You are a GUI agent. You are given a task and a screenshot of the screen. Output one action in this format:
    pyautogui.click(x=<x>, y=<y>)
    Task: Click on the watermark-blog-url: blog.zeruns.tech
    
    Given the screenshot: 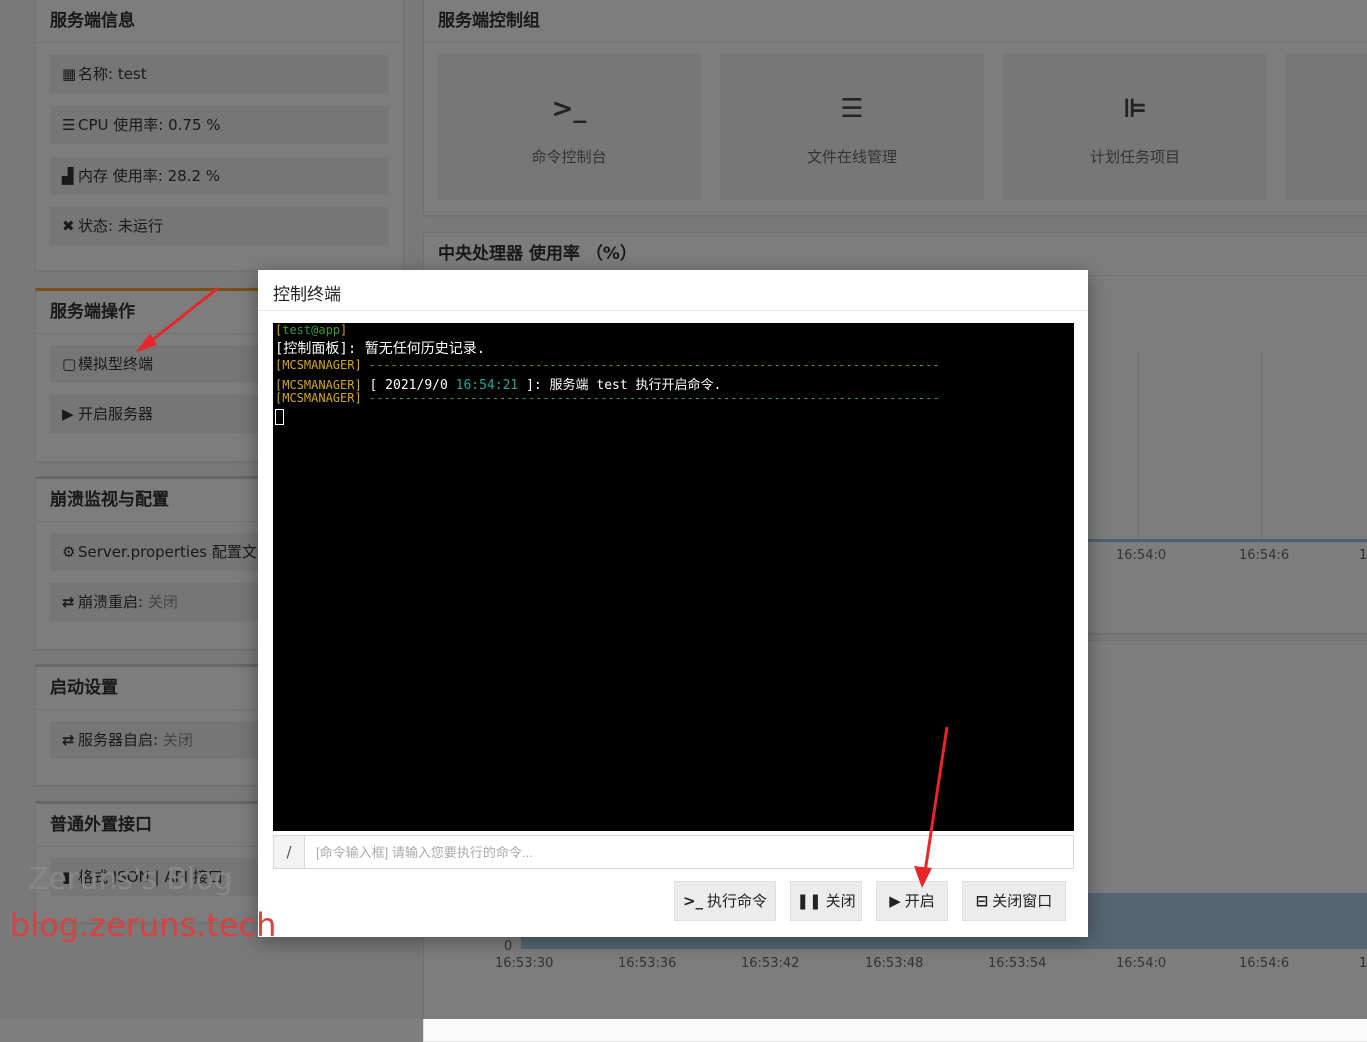 What is the action you would take?
    pyautogui.click(x=143, y=925)
    